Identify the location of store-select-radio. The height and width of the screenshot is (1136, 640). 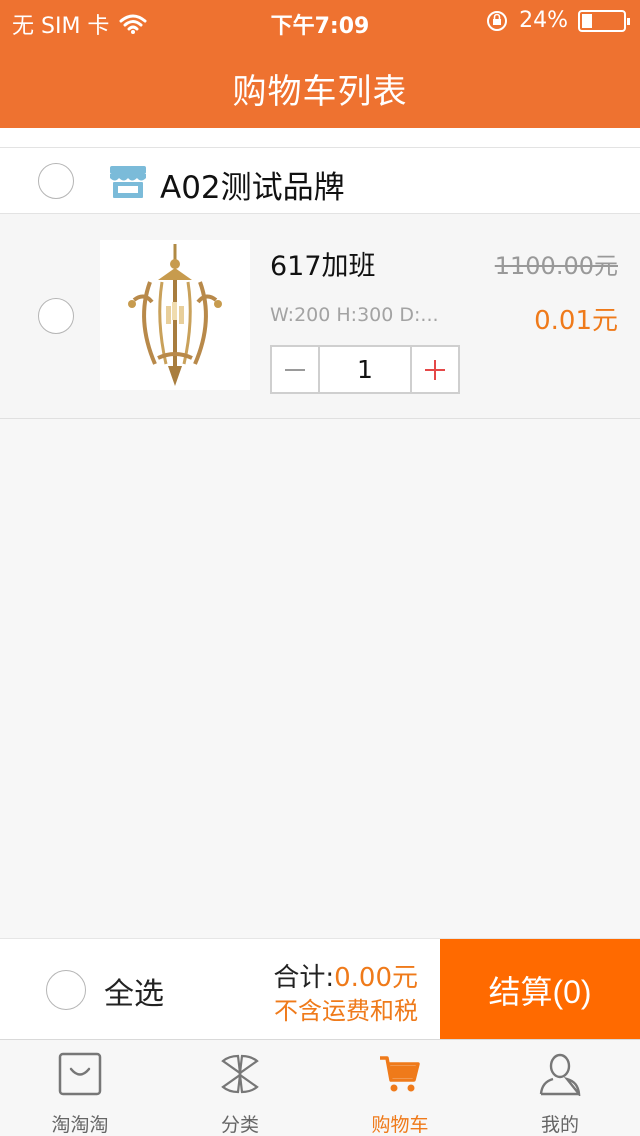
(56, 181).